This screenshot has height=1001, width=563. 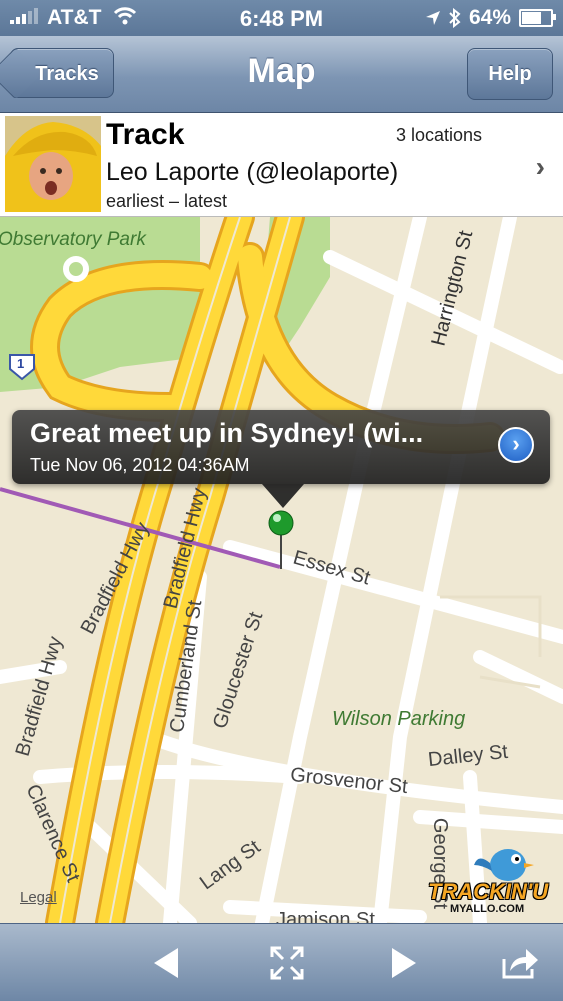 I want to click on track-range: earliest – latest, so click(x=167, y=201).